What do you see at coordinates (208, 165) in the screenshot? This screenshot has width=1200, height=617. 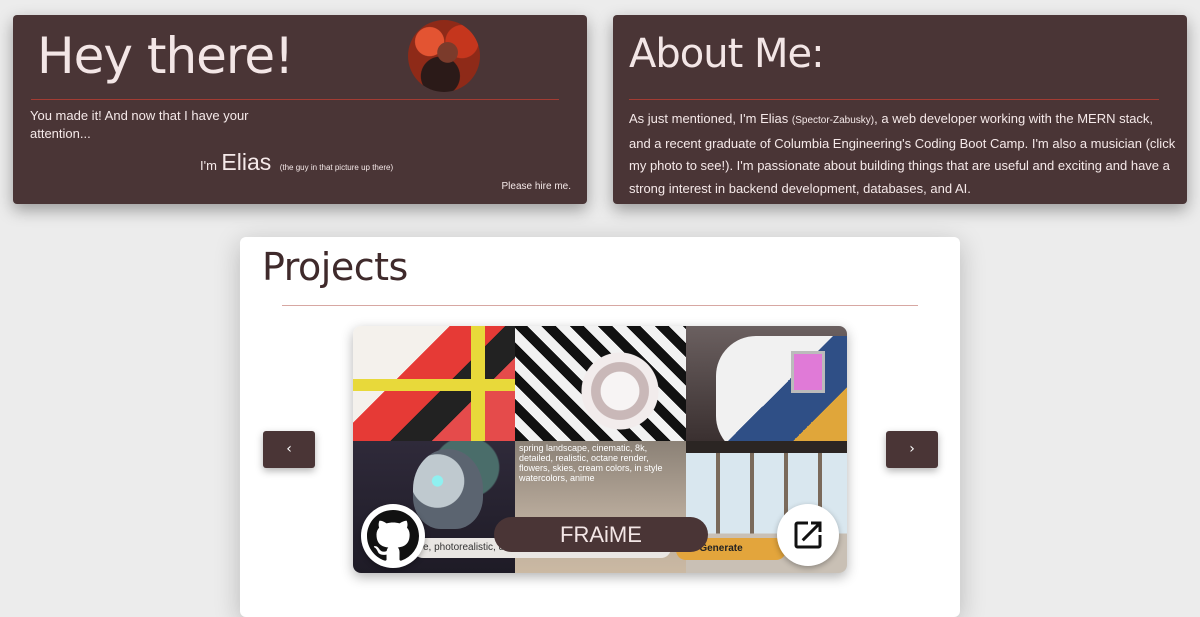 I see `im-label: I'm` at bounding box center [208, 165].